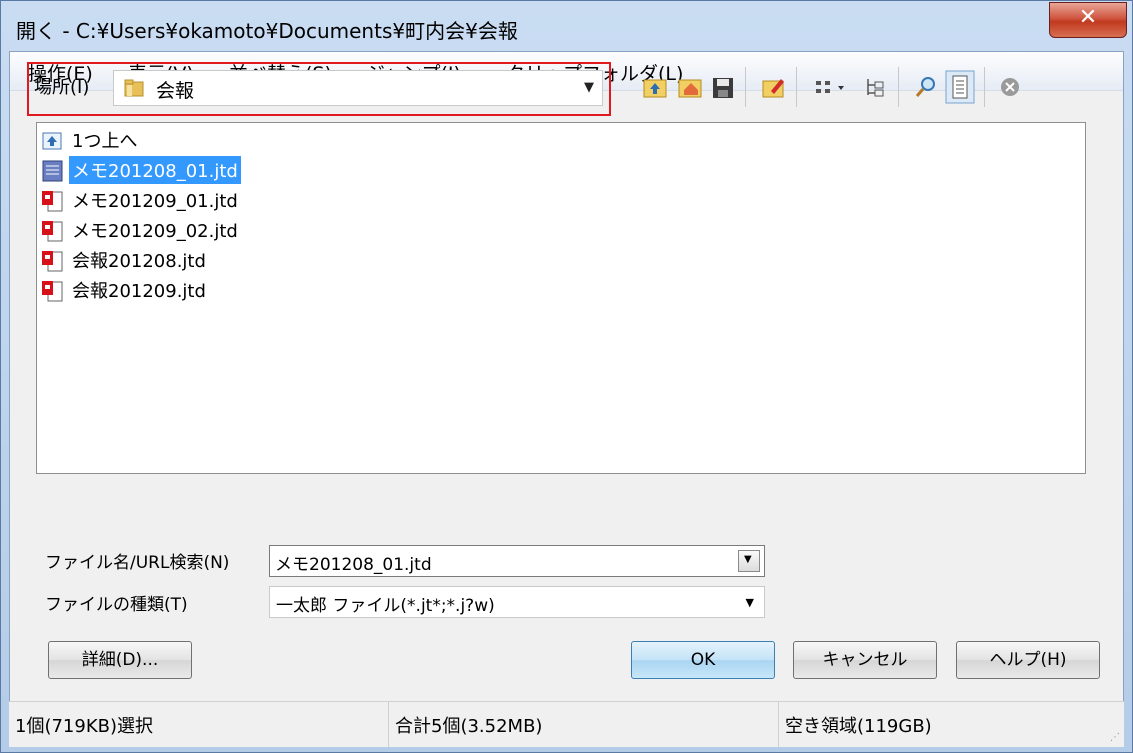 This screenshot has width=1133, height=753. What do you see at coordinates (469, 726) in the screenshot?
I see `status-total: 合計5個(3.52MB)` at bounding box center [469, 726].